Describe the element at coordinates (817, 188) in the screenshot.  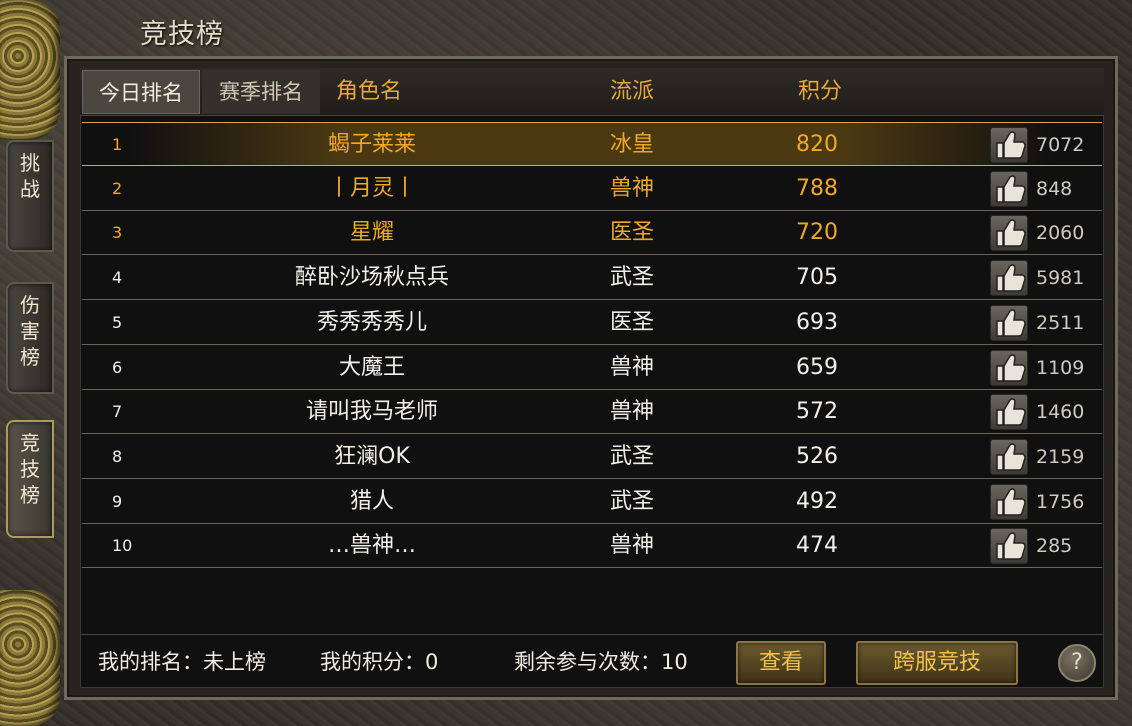
I see `player-score: 788` at that location.